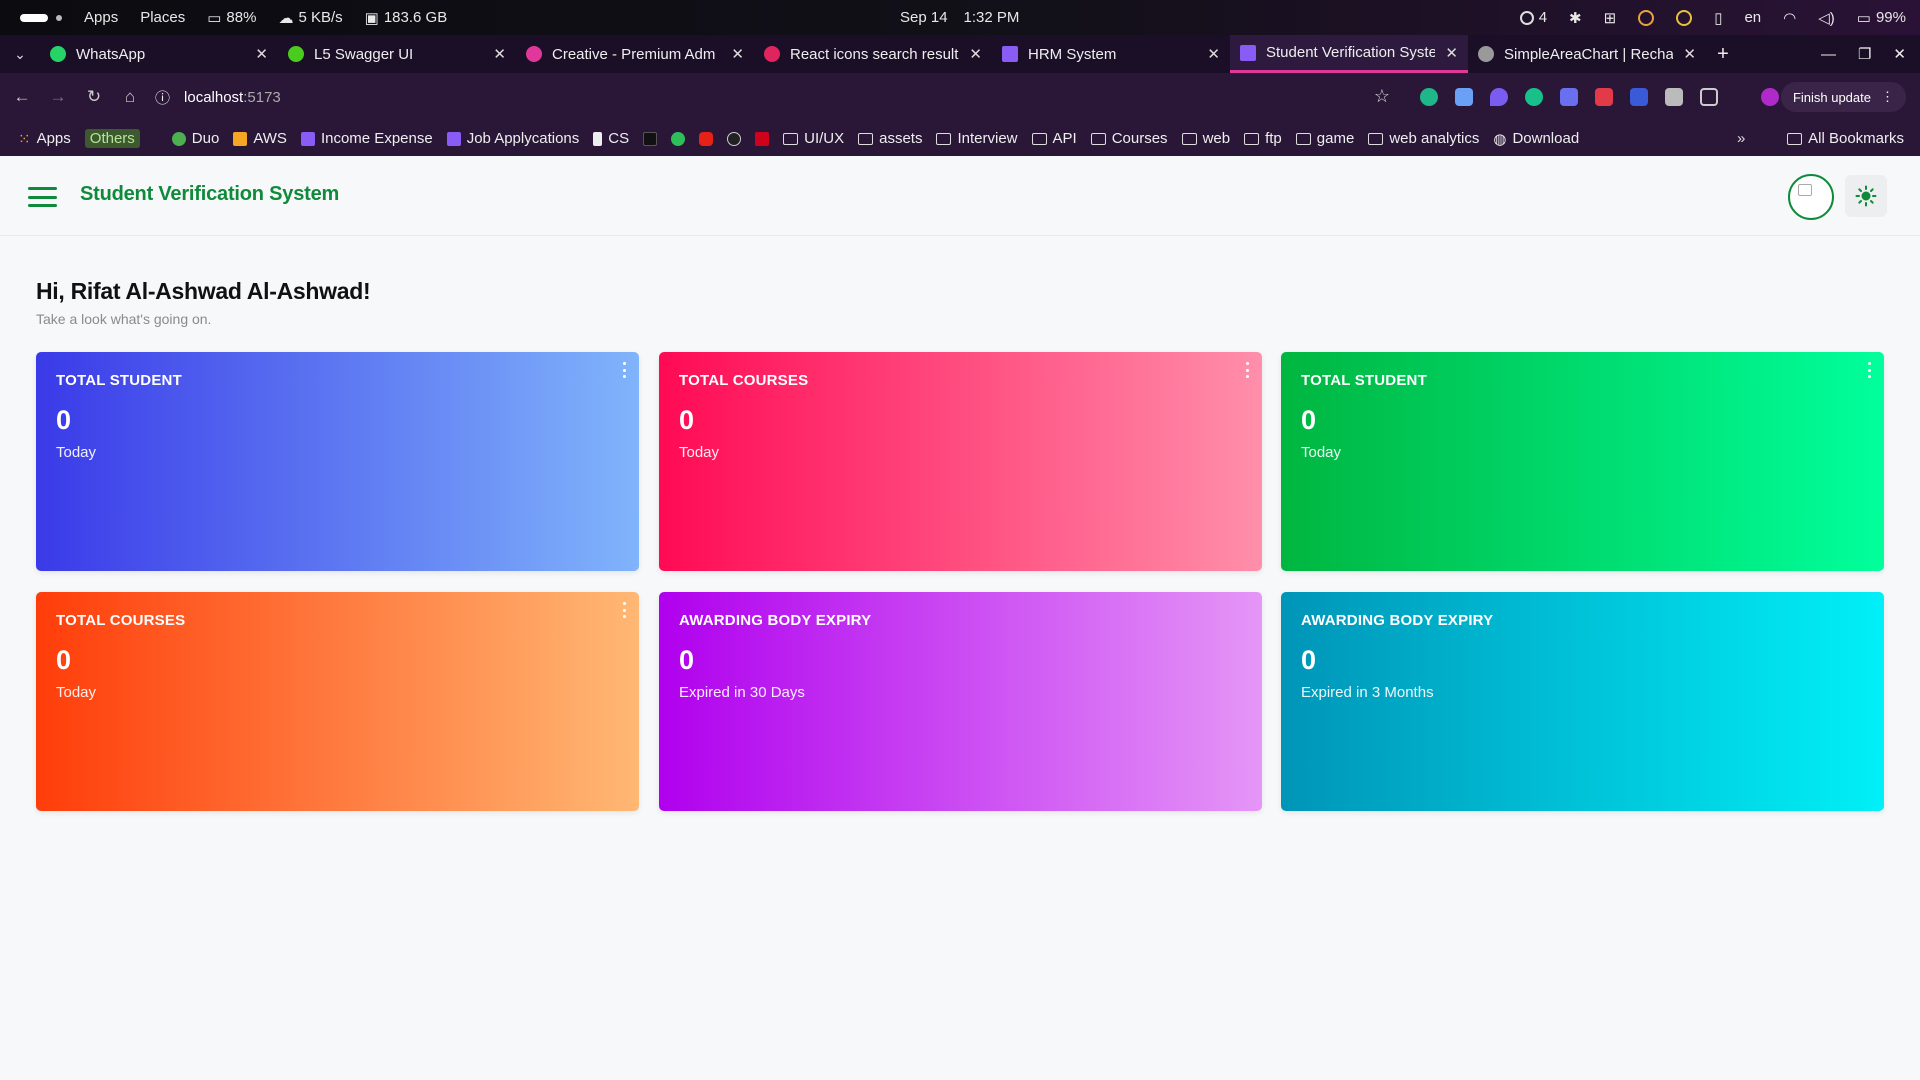  I want to click on bookmark-green-icon, so click(678, 138).